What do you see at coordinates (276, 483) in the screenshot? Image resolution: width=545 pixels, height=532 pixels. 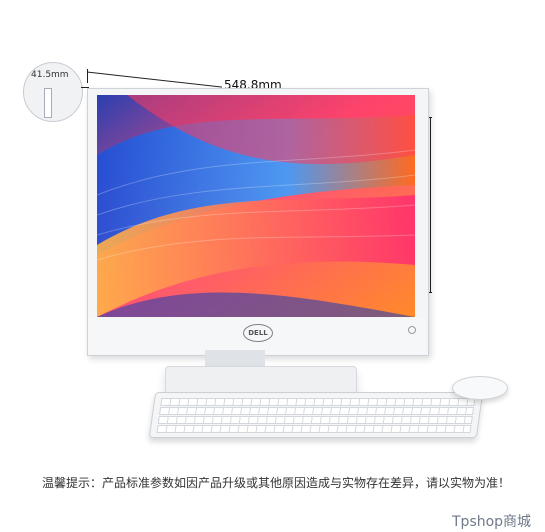 I see `disclaimer-text: 温馨提示：产品标准参数如因产品升级或其他原因造成与实物存在差异，请以实物为准！` at bounding box center [276, 483].